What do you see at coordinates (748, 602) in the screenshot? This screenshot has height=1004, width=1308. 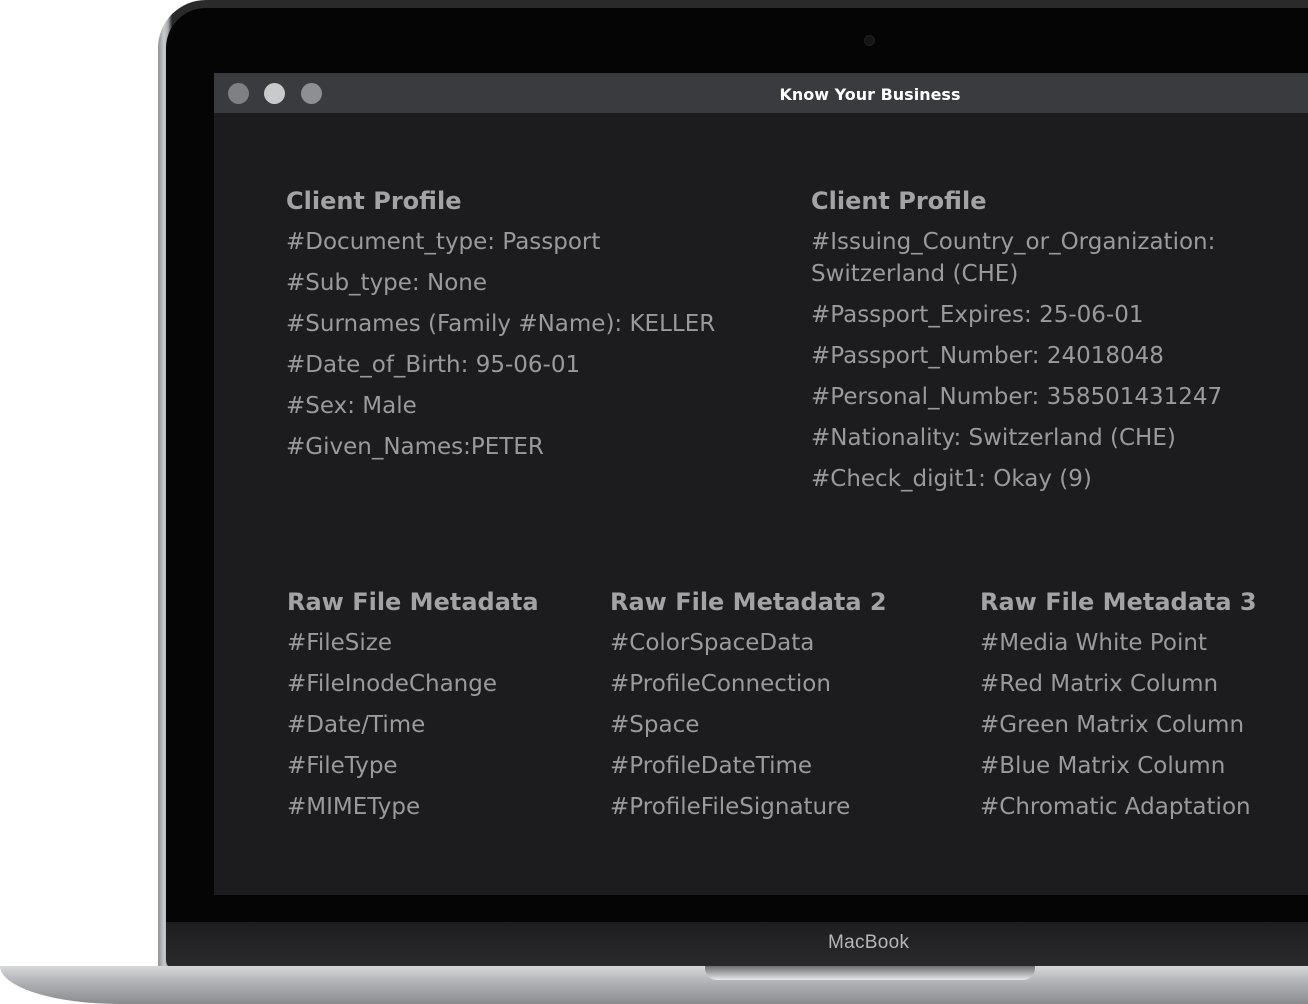 I see `section-heading: Raw File Metadata 2` at bounding box center [748, 602].